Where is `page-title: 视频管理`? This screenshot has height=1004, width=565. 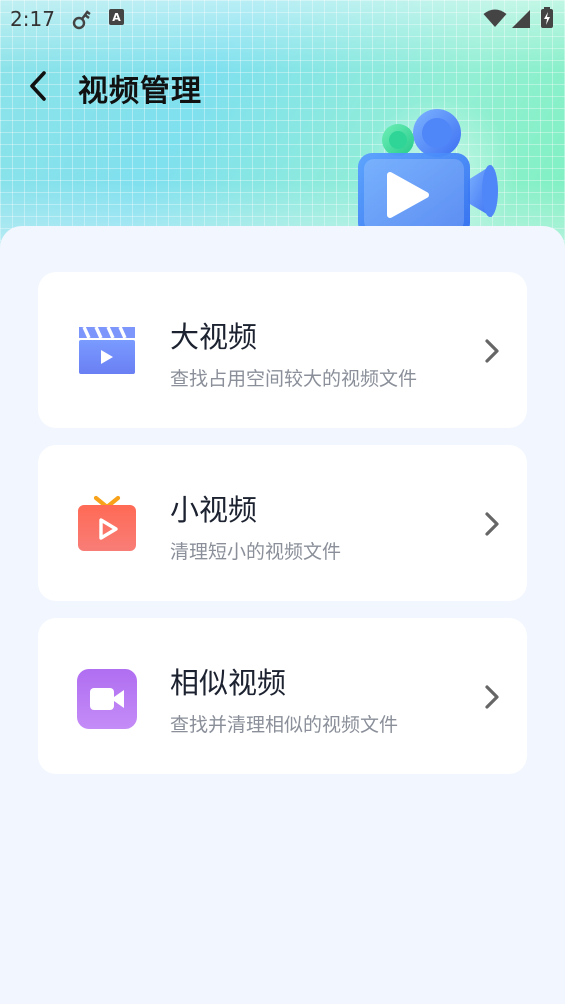 page-title: 视频管理 is located at coordinates (140, 91).